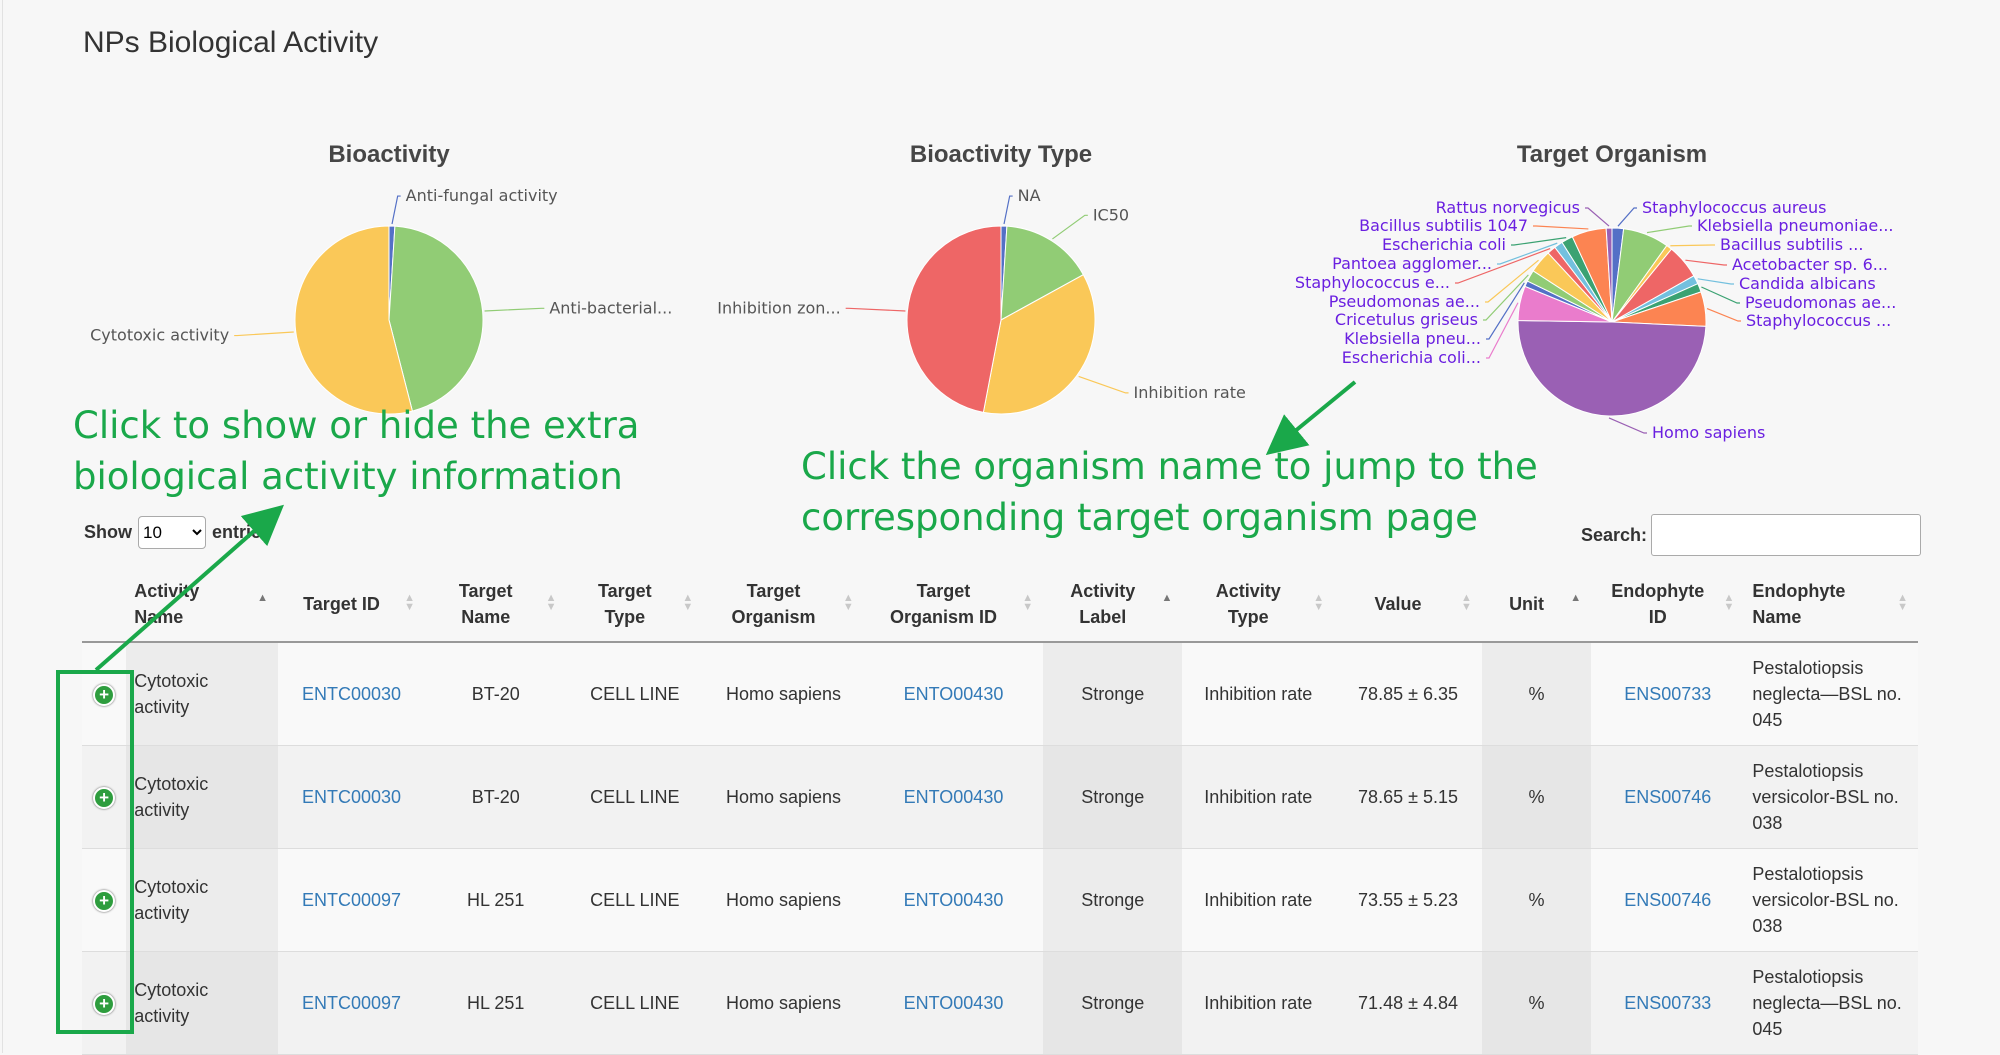  I want to click on page-length-select: 10, so click(172, 532).